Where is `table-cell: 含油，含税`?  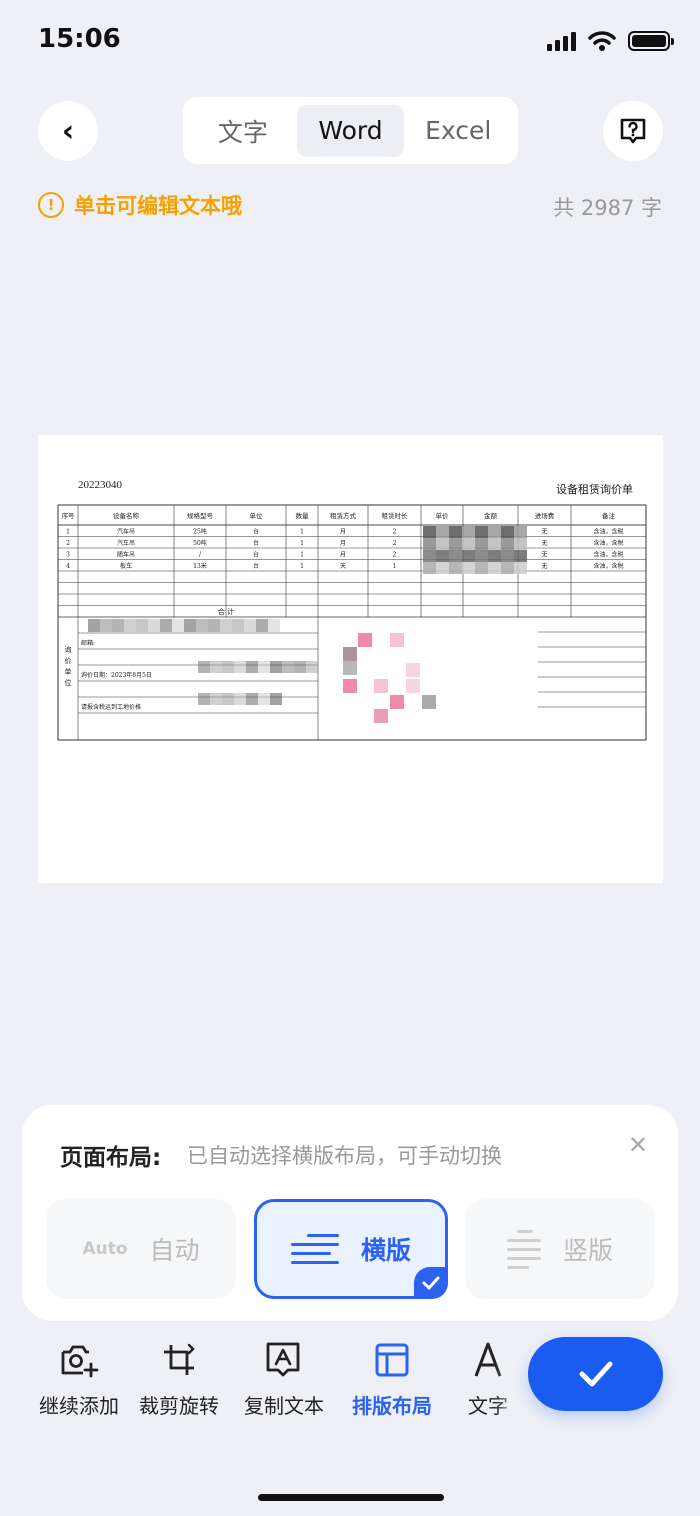
table-cell: 含油，含税 is located at coordinates (608, 543).